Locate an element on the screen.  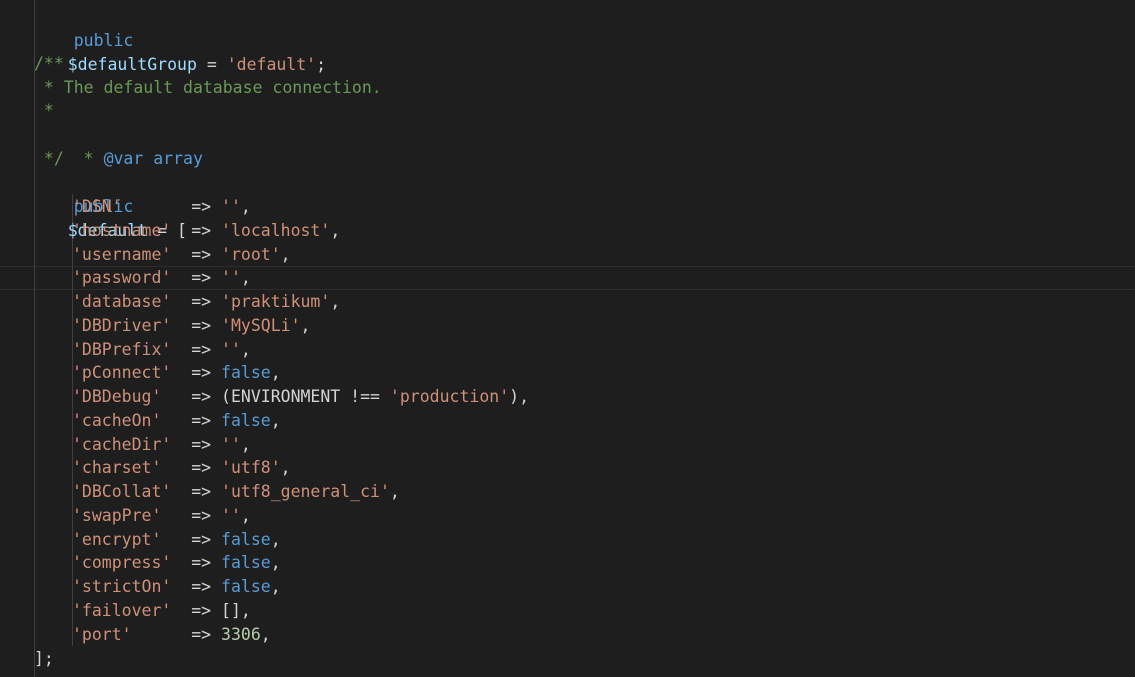
config-line: 'username' => 'root', is located at coordinates (181, 255).